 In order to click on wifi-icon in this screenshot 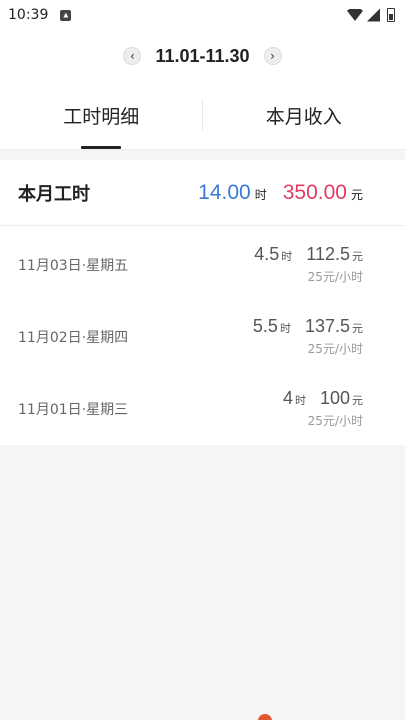, I will do `click(355, 15)`.